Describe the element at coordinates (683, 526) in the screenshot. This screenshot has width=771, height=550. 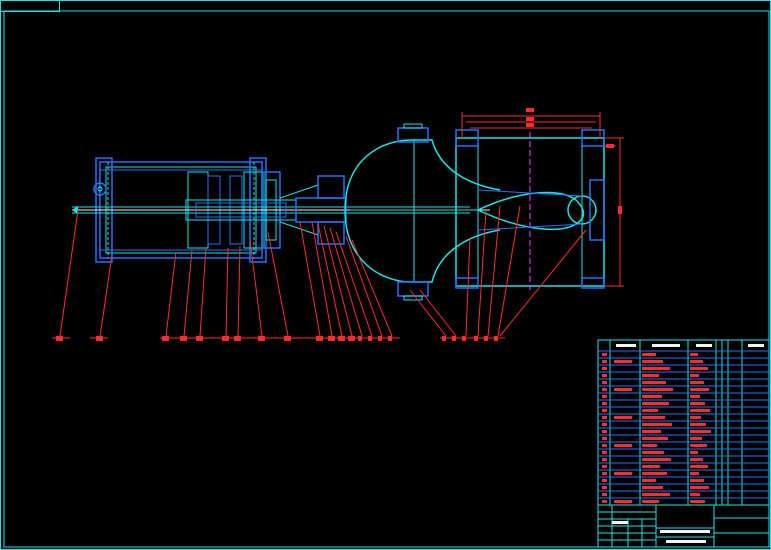
I see `title-block` at that location.